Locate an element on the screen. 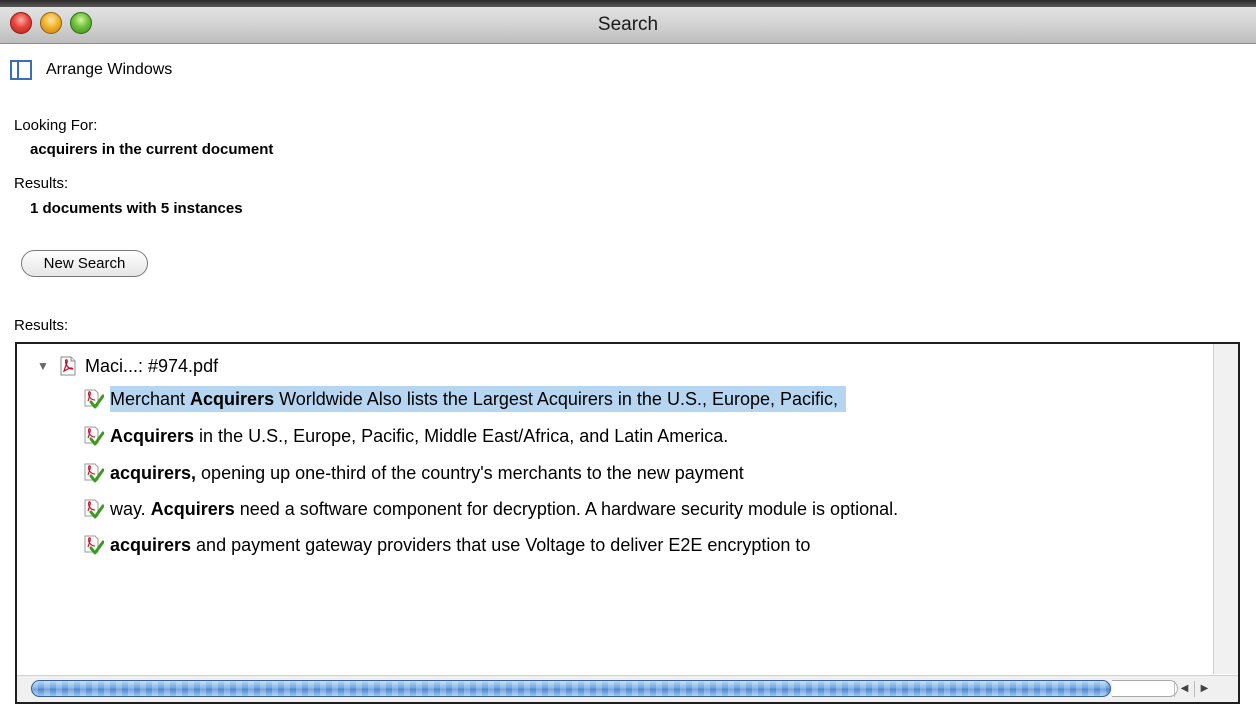 Image resolution: width=1256 pixels, height=711 pixels. horizontal-scroll-thumb is located at coordinates (571, 688).